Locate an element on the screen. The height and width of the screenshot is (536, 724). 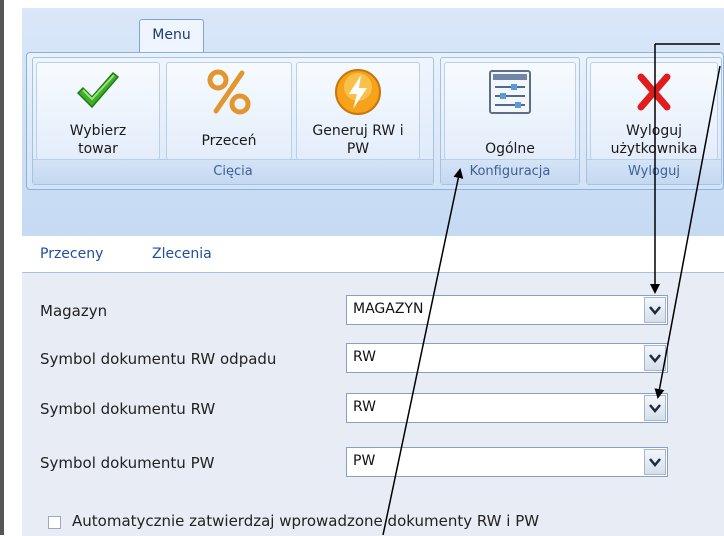
generate-rw-pw-label-1: Generuj RW i is located at coordinates (358, 131).